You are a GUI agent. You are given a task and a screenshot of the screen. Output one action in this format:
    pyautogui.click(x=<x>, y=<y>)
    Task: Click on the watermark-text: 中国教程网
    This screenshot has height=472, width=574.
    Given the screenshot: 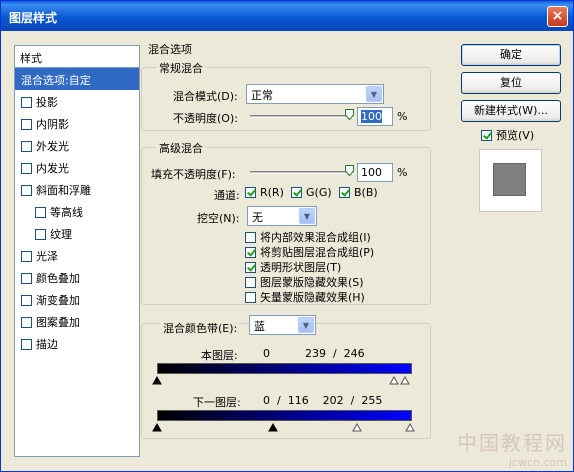 What is the action you would take?
    pyautogui.click(x=512, y=443)
    